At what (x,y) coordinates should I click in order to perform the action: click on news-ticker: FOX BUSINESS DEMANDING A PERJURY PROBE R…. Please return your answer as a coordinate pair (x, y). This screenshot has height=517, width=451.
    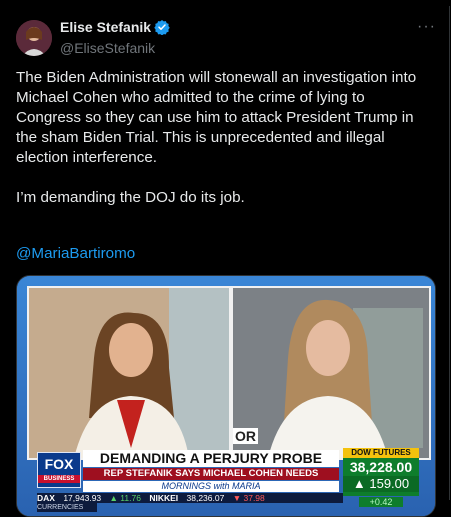
    Looking at the image, I should click on (226, 481).